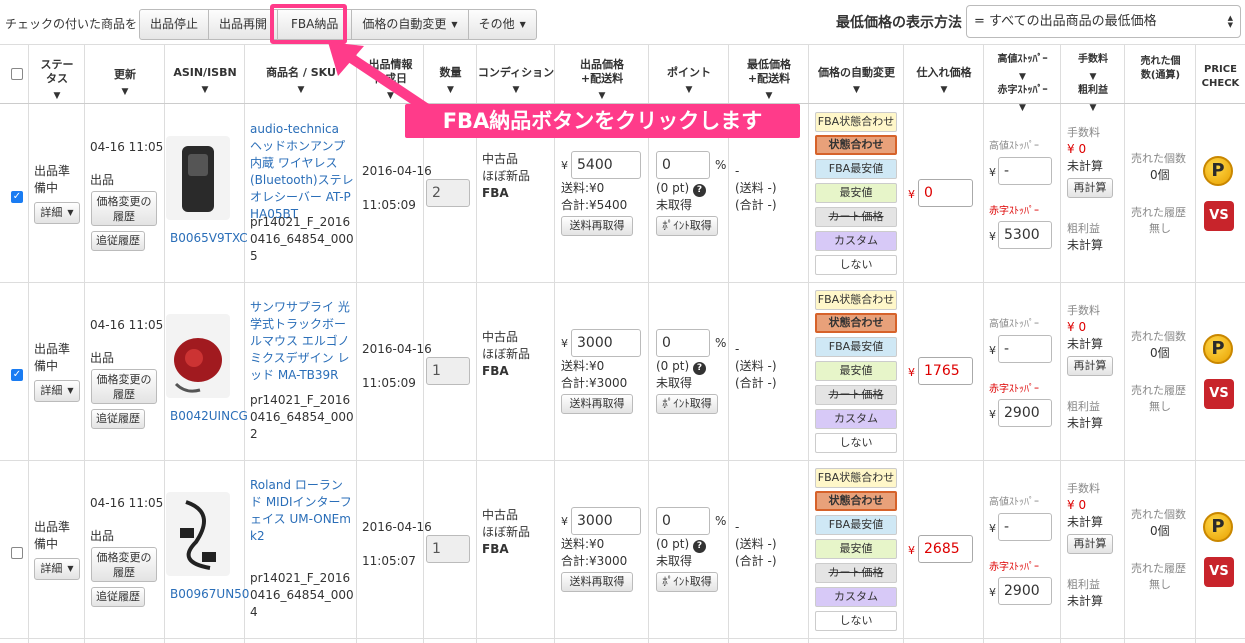 This screenshot has height=643, width=1245. Describe the element at coordinates (606, 165) in the screenshot. I see `listing-price-input: 5400` at that location.